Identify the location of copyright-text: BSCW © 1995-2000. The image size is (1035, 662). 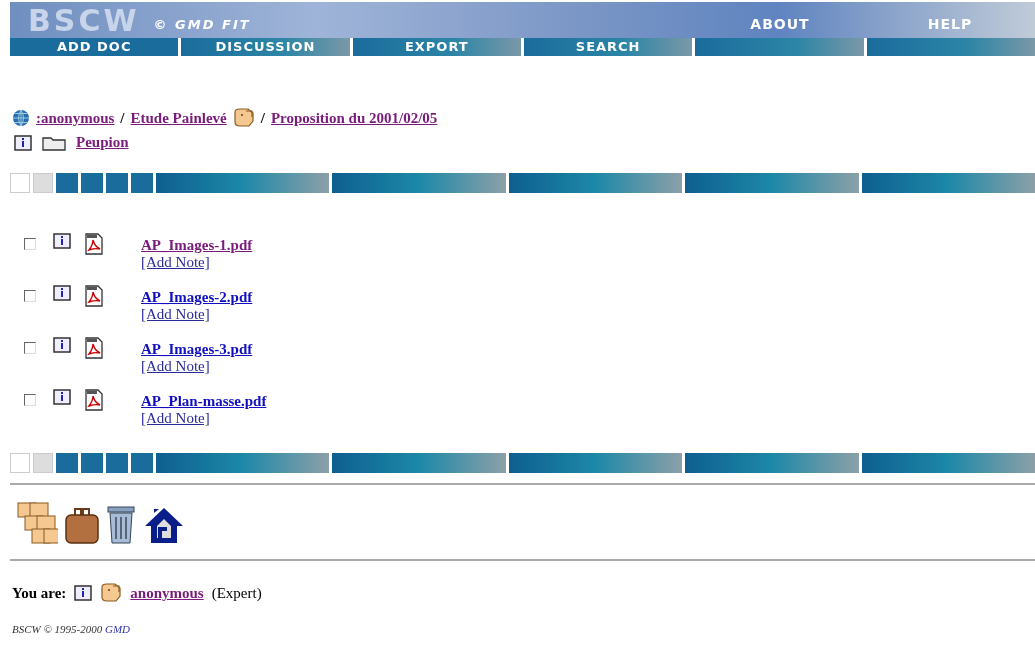
(57, 629).